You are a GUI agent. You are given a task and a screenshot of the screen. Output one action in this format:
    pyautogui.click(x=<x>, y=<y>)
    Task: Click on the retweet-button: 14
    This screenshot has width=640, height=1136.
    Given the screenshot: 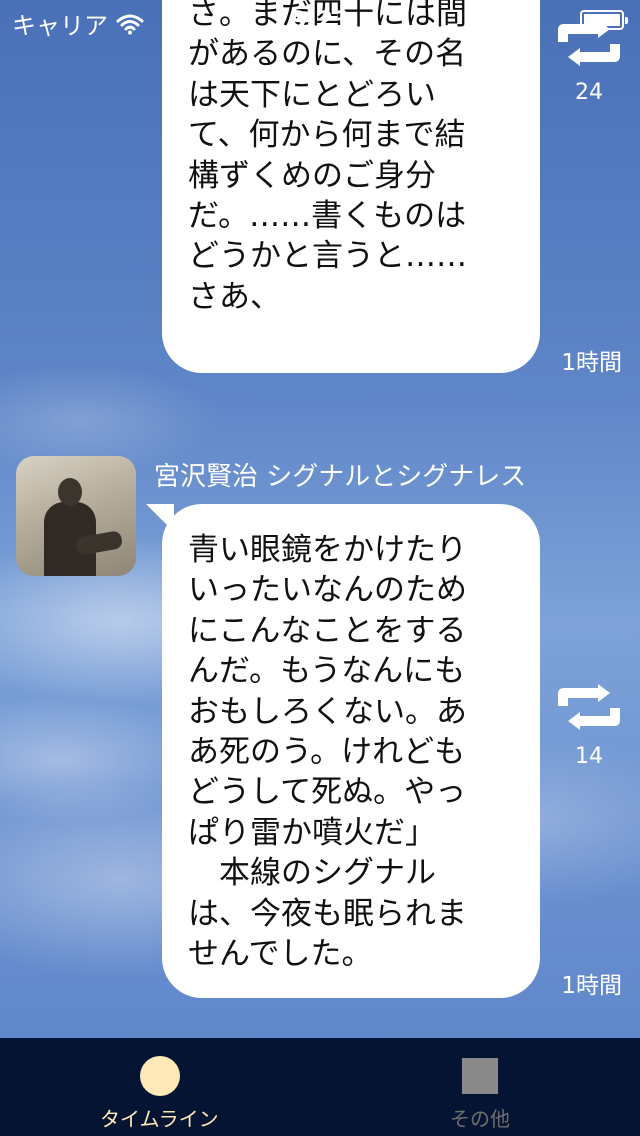 What is the action you would take?
    pyautogui.click(x=589, y=726)
    